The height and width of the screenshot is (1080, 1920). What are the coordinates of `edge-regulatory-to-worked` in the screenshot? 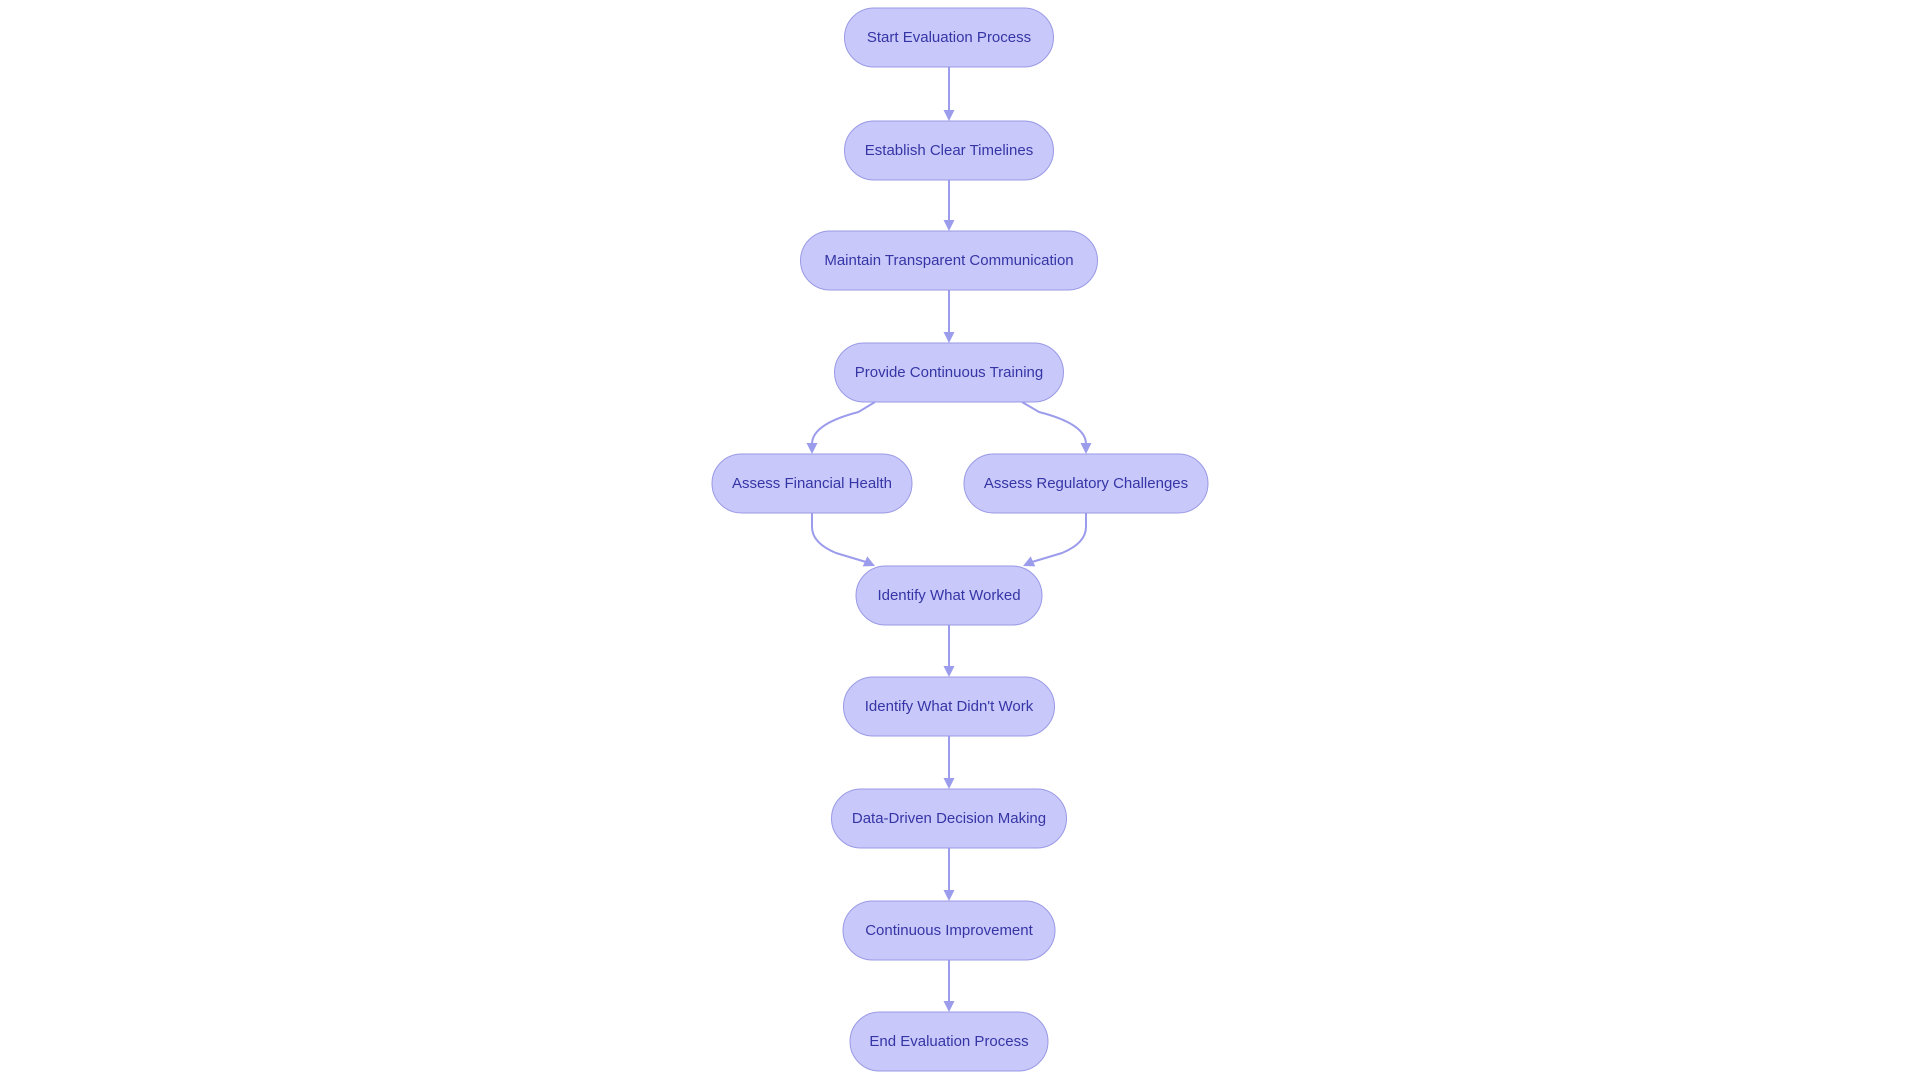 It's located at (1055, 540).